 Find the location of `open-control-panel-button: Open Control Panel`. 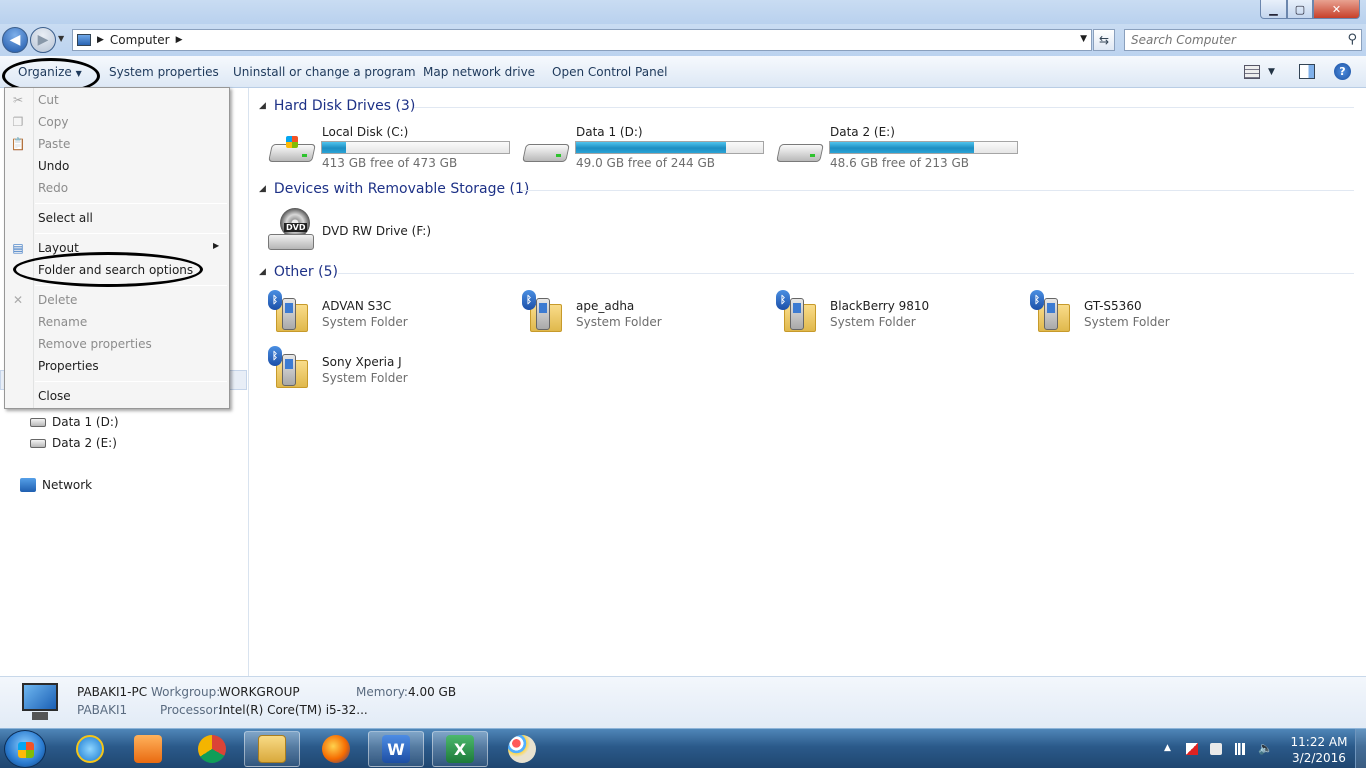

open-control-panel-button: Open Control Panel is located at coordinates (609, 72).